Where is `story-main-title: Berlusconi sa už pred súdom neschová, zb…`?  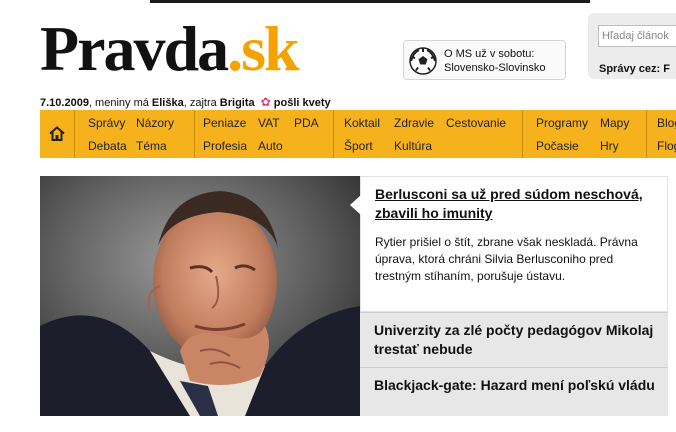
story-main-title: Berlusconi sa už pred súdom neschová, zb… is located at coordinates (517, 204).